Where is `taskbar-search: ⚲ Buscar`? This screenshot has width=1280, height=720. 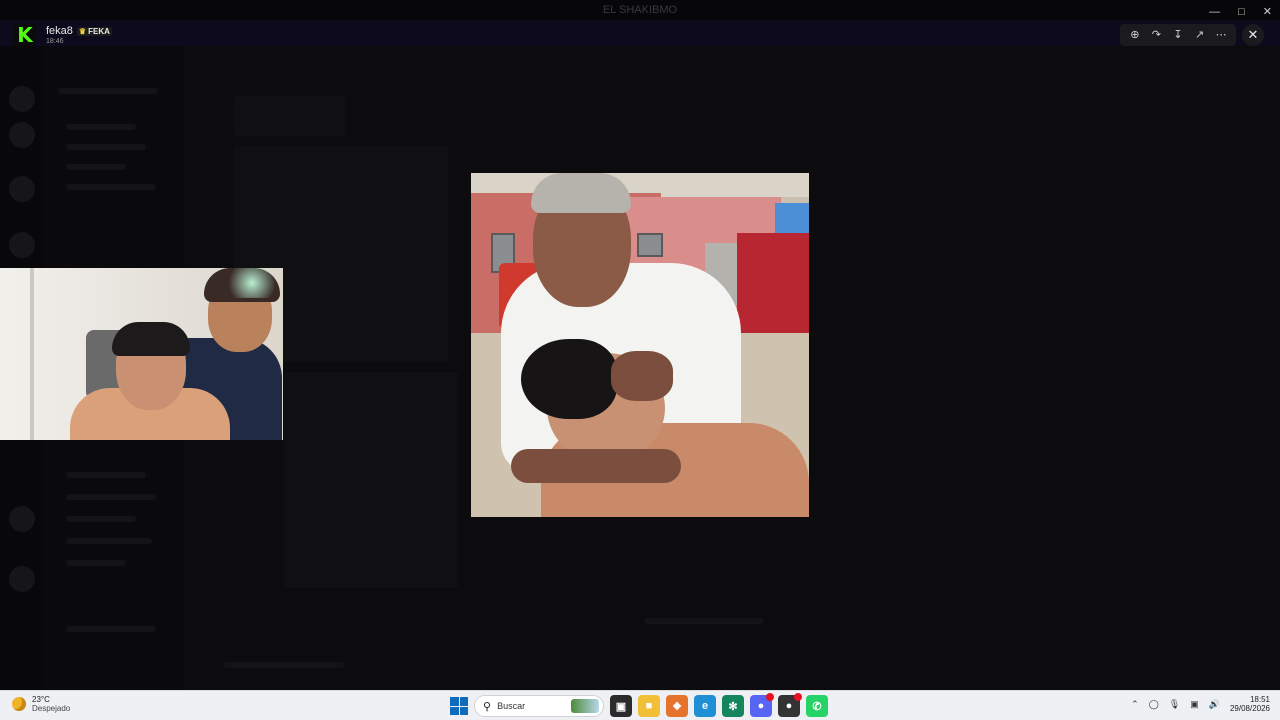 taskbar-search: ⚲ Buscar is located at coordinates (539, 706).